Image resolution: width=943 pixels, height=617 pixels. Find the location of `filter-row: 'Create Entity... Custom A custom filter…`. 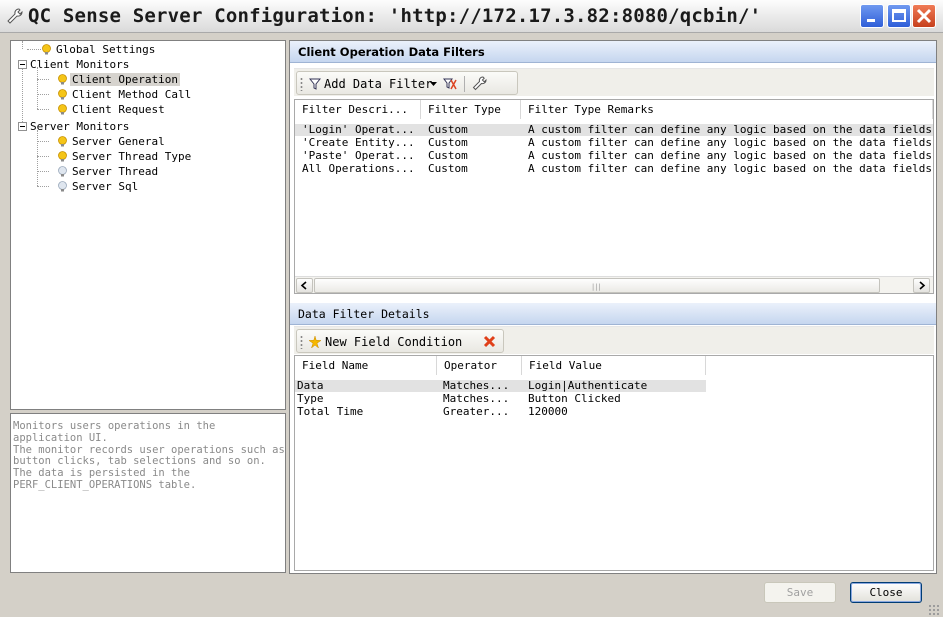

filter-row: 'Create Entity... Custom A custom filter… is located at coordinates (614, 143).